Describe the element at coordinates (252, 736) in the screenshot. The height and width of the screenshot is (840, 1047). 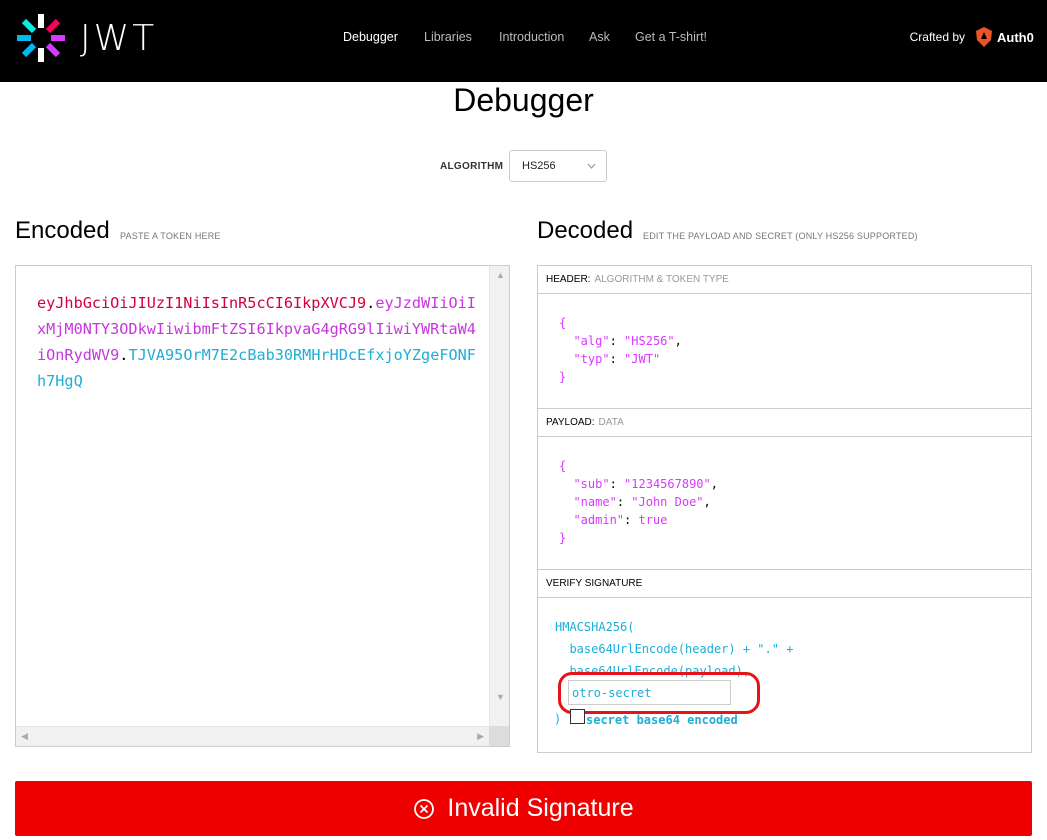
I see `horizontal-scrollbar: ◀ ▶` at that location.